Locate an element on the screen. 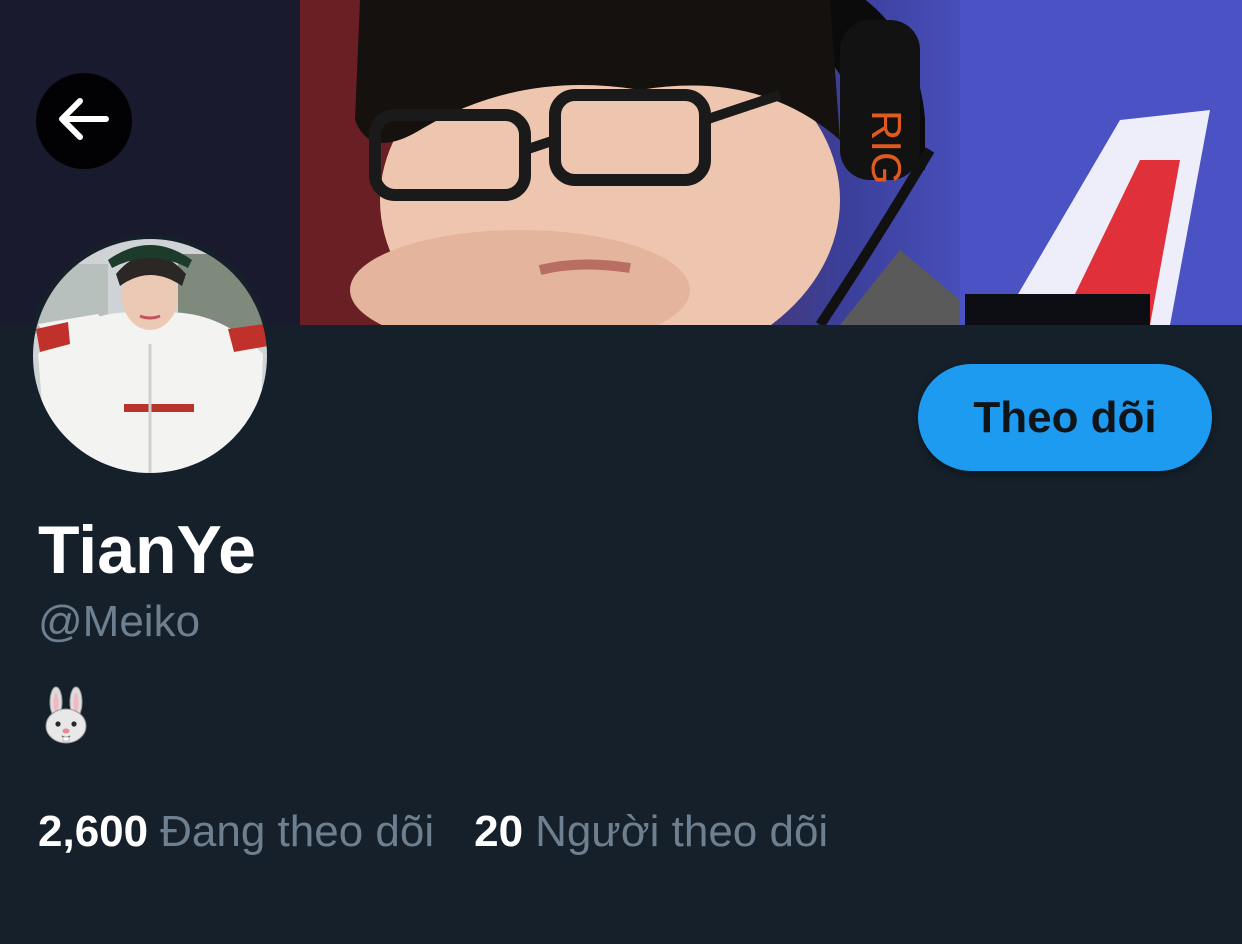  avatar-photo is located at coordinates (150, 356).